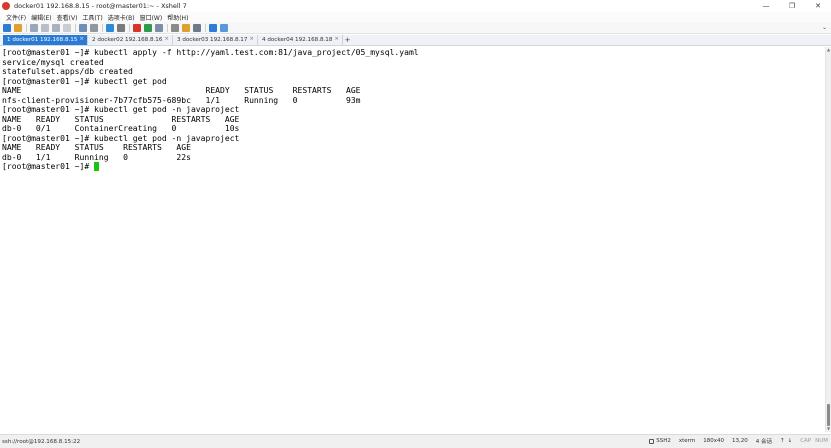 This screenshot has width=831, height=448. I want to click on tab-docker04: 4 docker04 192.168.8.18 ×, so click(300, 40).